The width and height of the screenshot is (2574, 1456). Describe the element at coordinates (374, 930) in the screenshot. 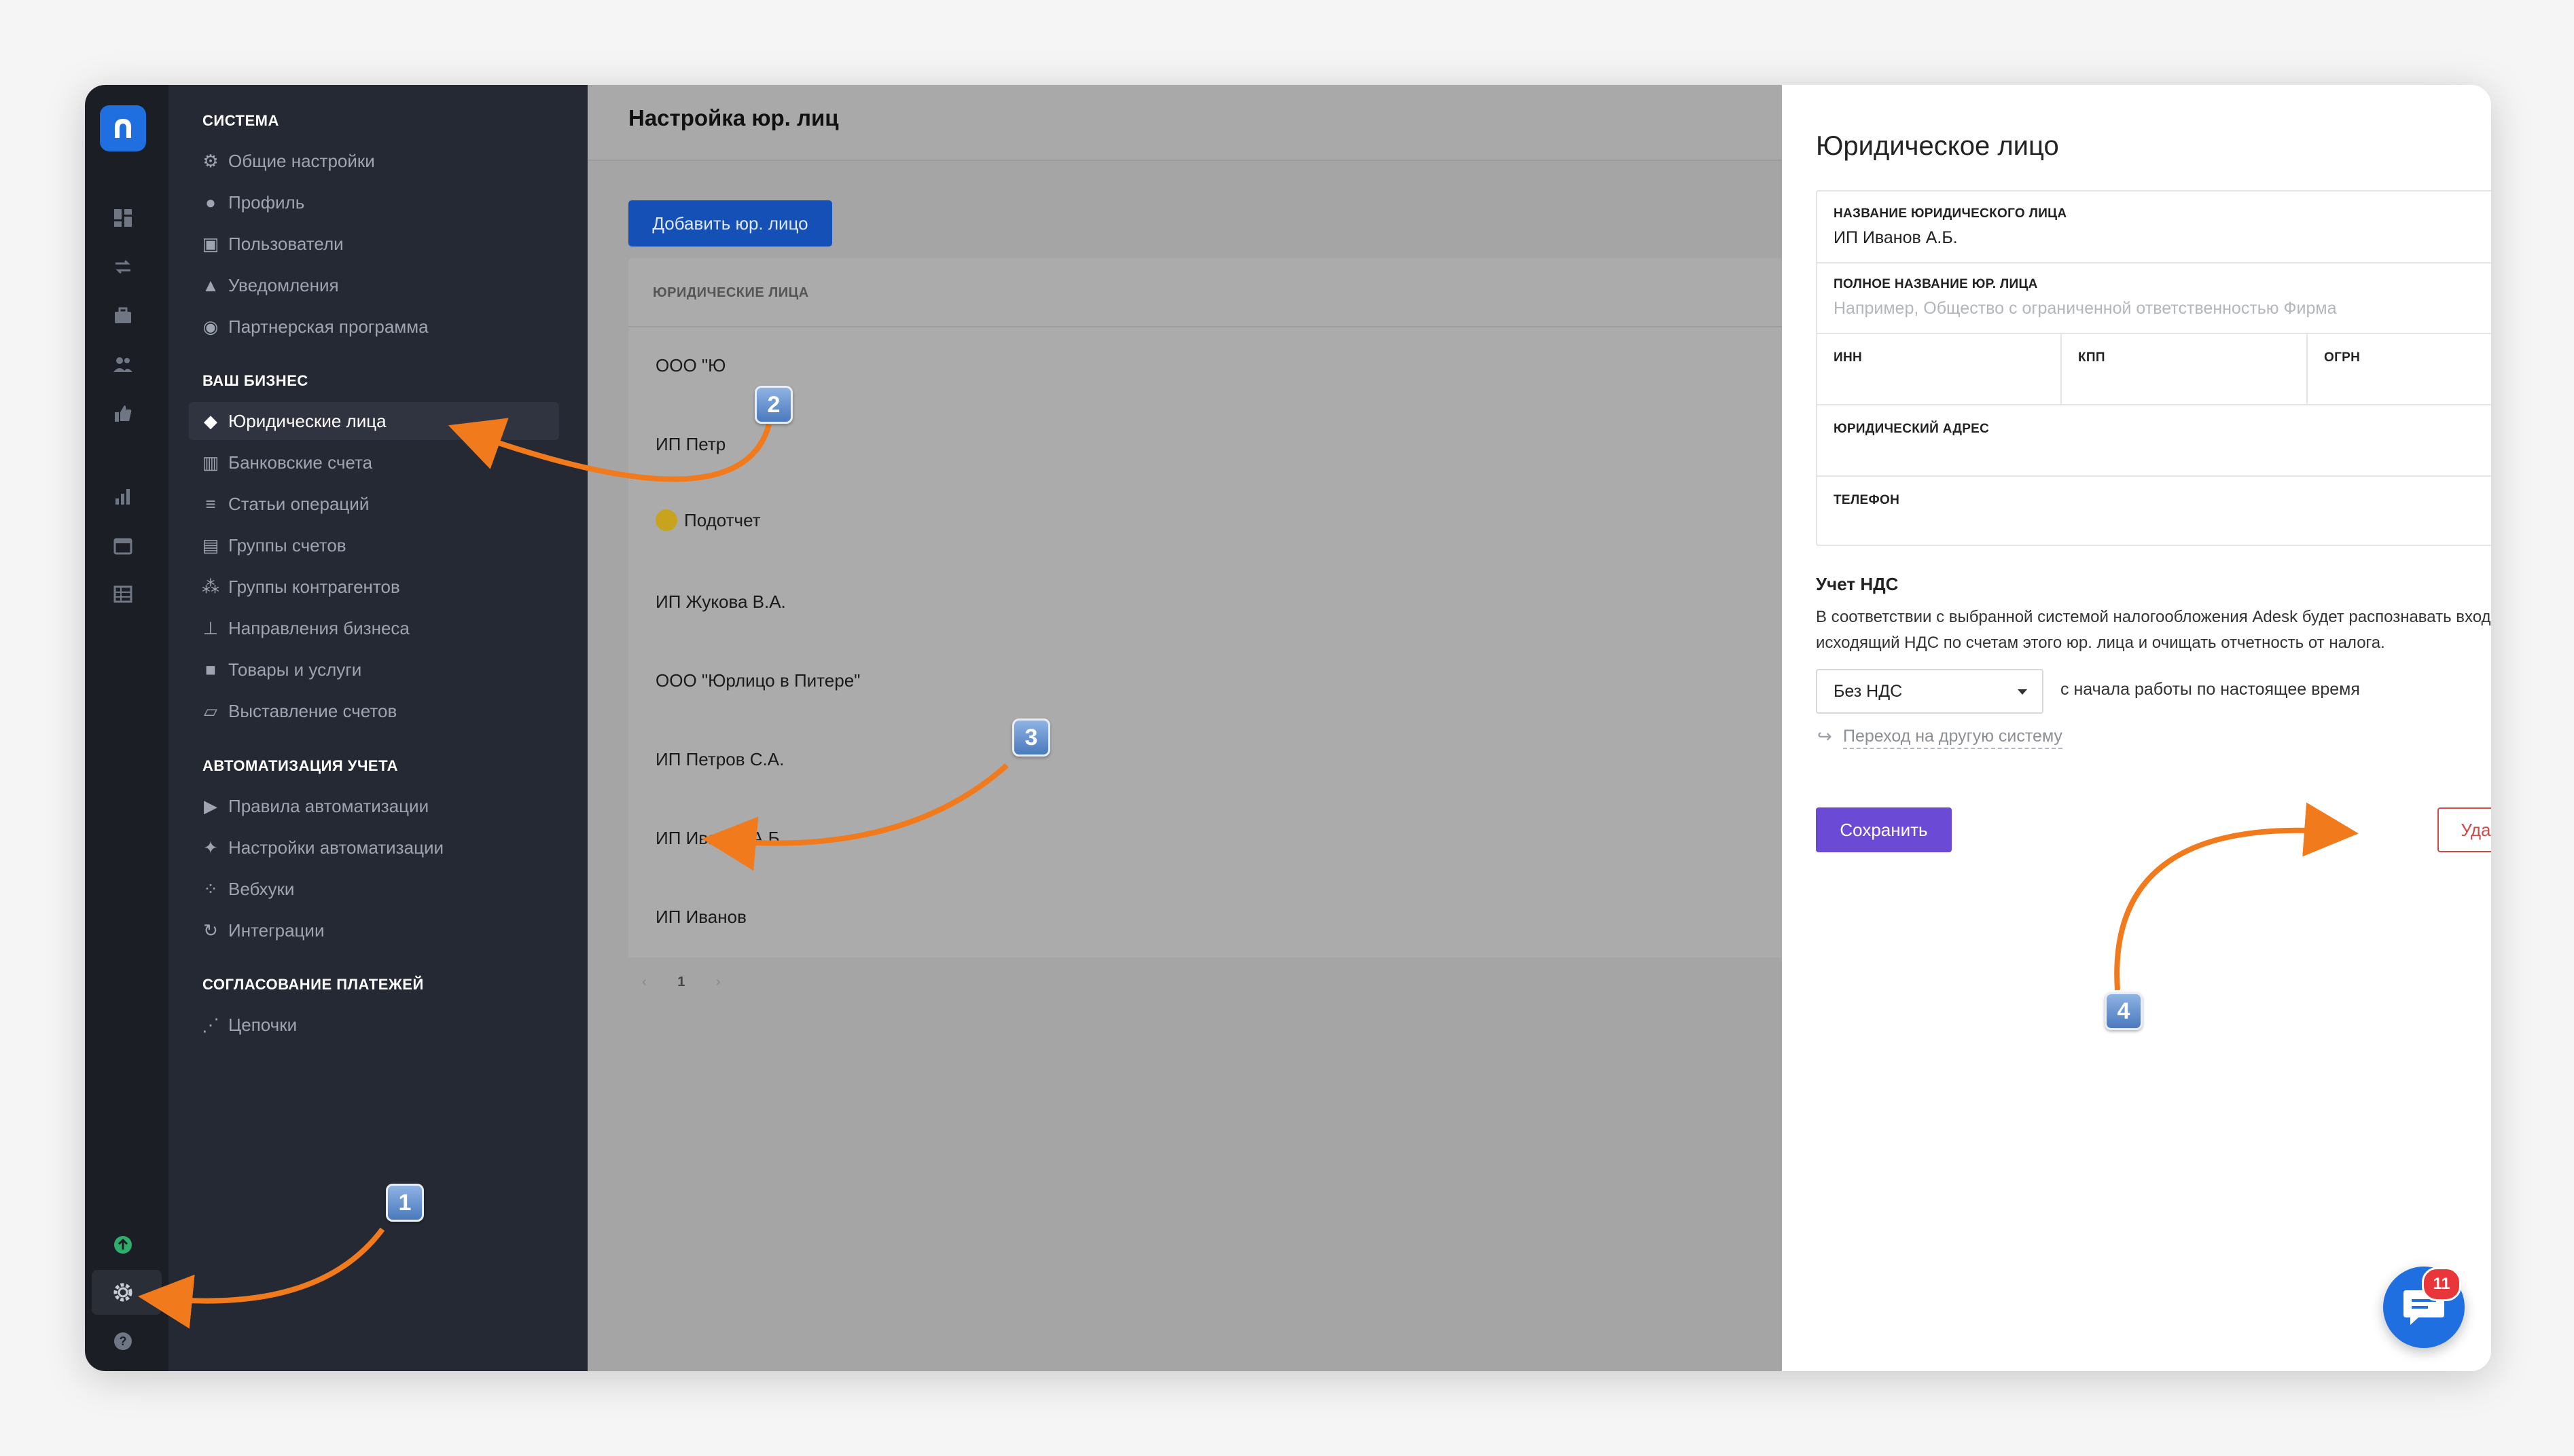

I see `sidebar-item-integrations: ↻ Интеграции` at that location.